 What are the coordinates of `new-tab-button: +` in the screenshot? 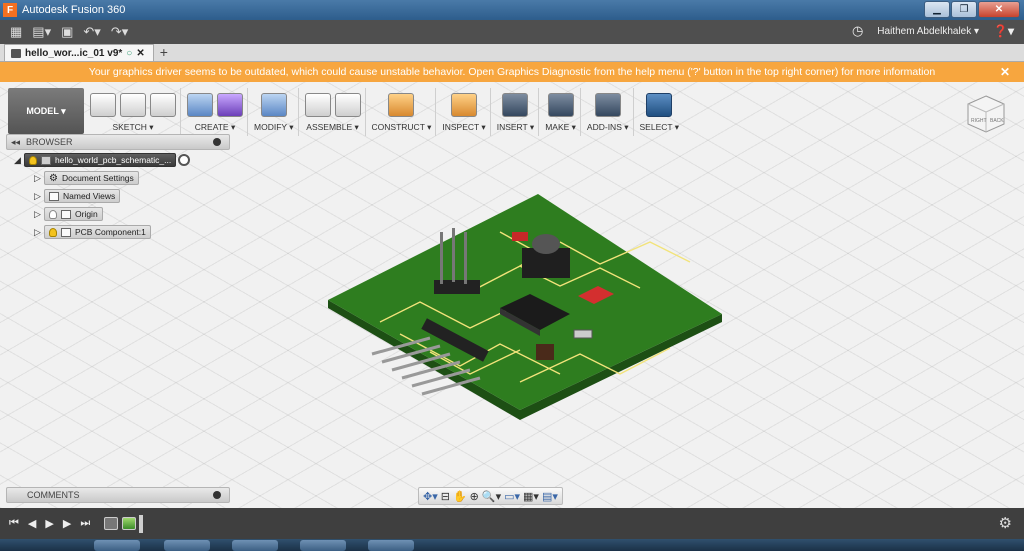 It's located at (164, 52).